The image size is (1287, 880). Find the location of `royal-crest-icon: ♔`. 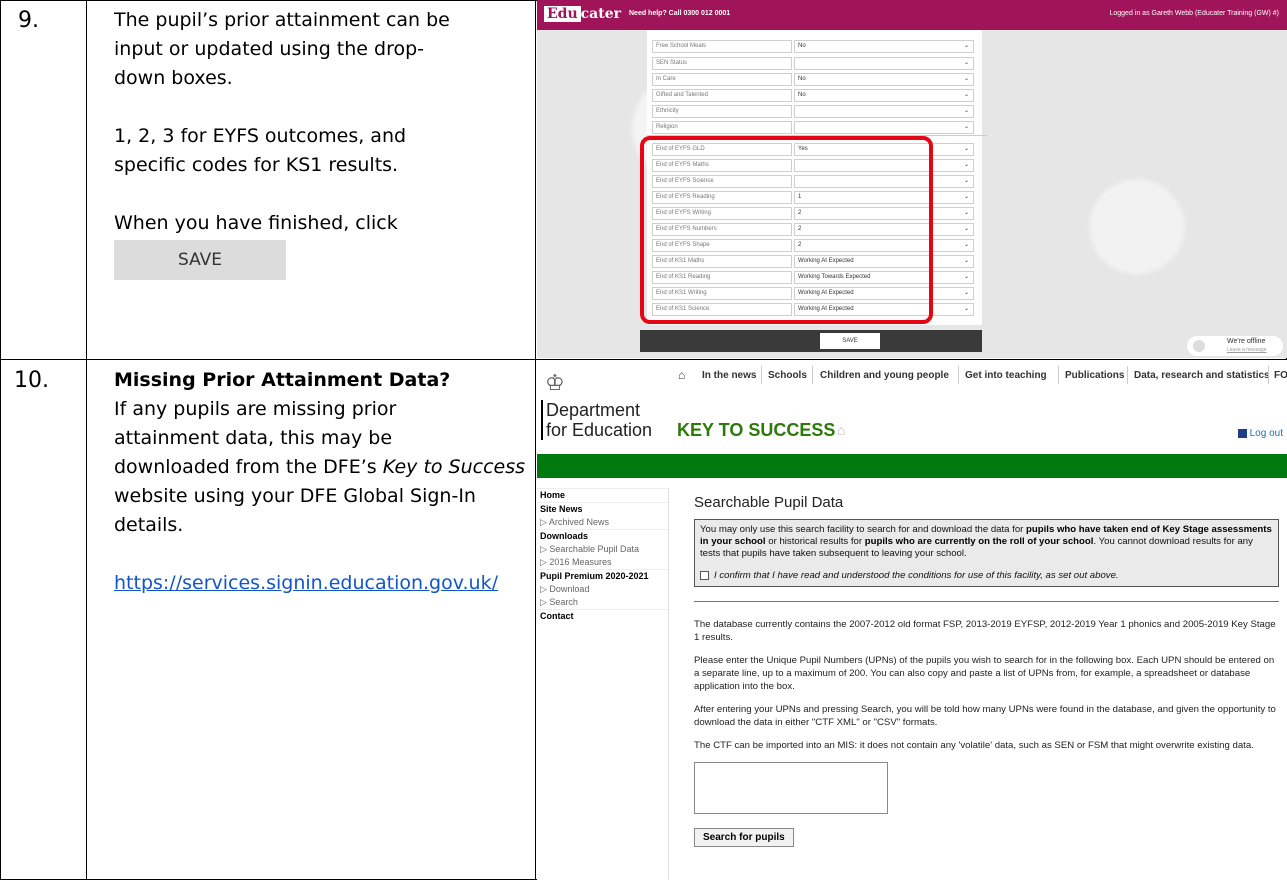

royal-crest-icon: ♔ is located at coordinates (555, 382).